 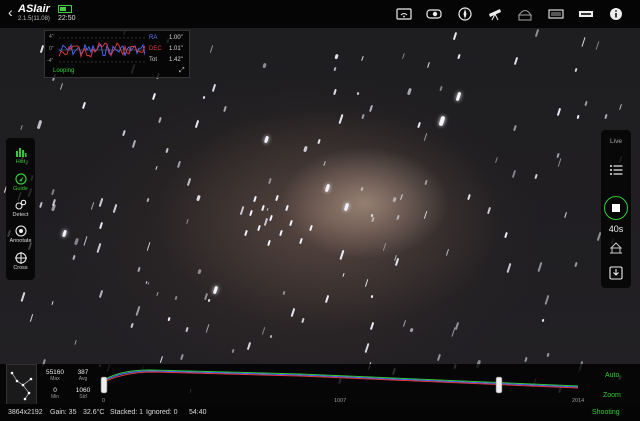 I want to click on guide-tool: Guide, so click(x=20, y=182).